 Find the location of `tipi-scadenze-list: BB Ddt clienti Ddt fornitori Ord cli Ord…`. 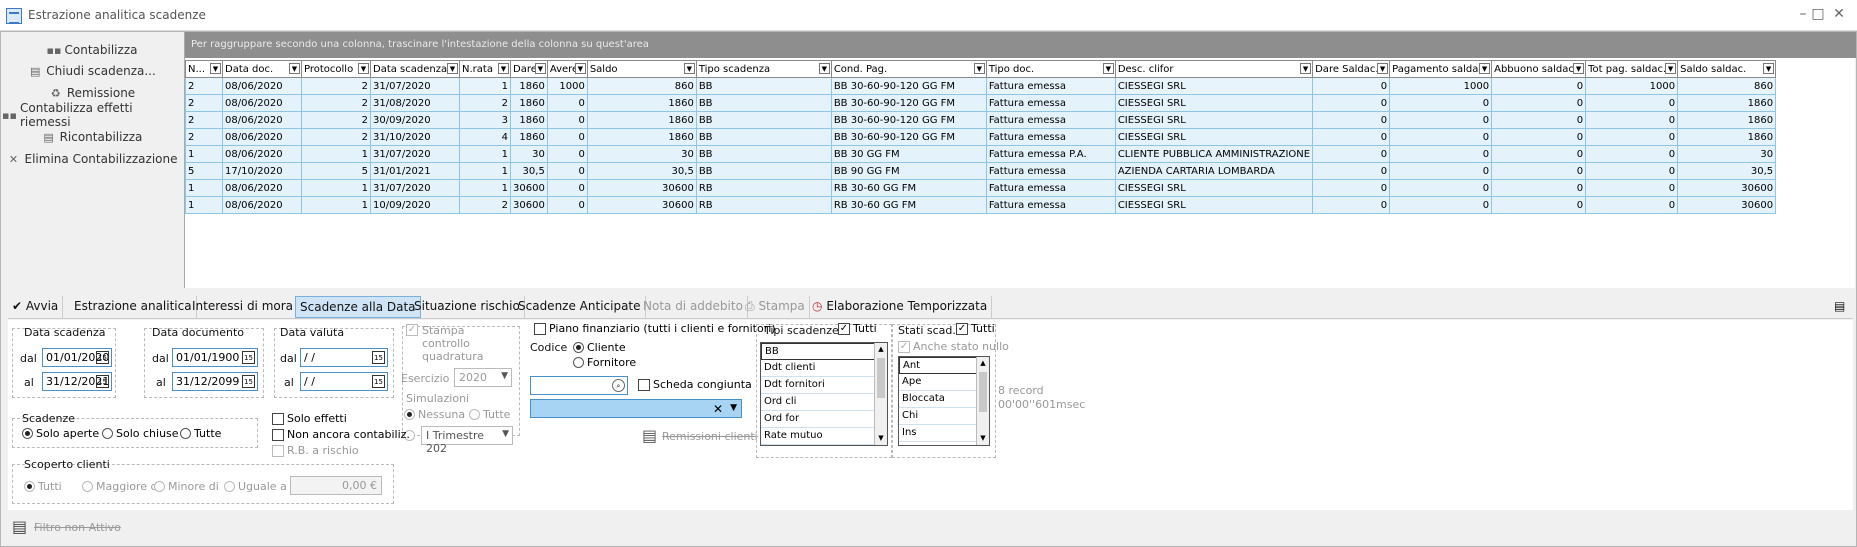

tipi-scadenze-list: BB Ddt clienti Ddt fornitori Ord cli Ord… is located at coordinates (824, 394).